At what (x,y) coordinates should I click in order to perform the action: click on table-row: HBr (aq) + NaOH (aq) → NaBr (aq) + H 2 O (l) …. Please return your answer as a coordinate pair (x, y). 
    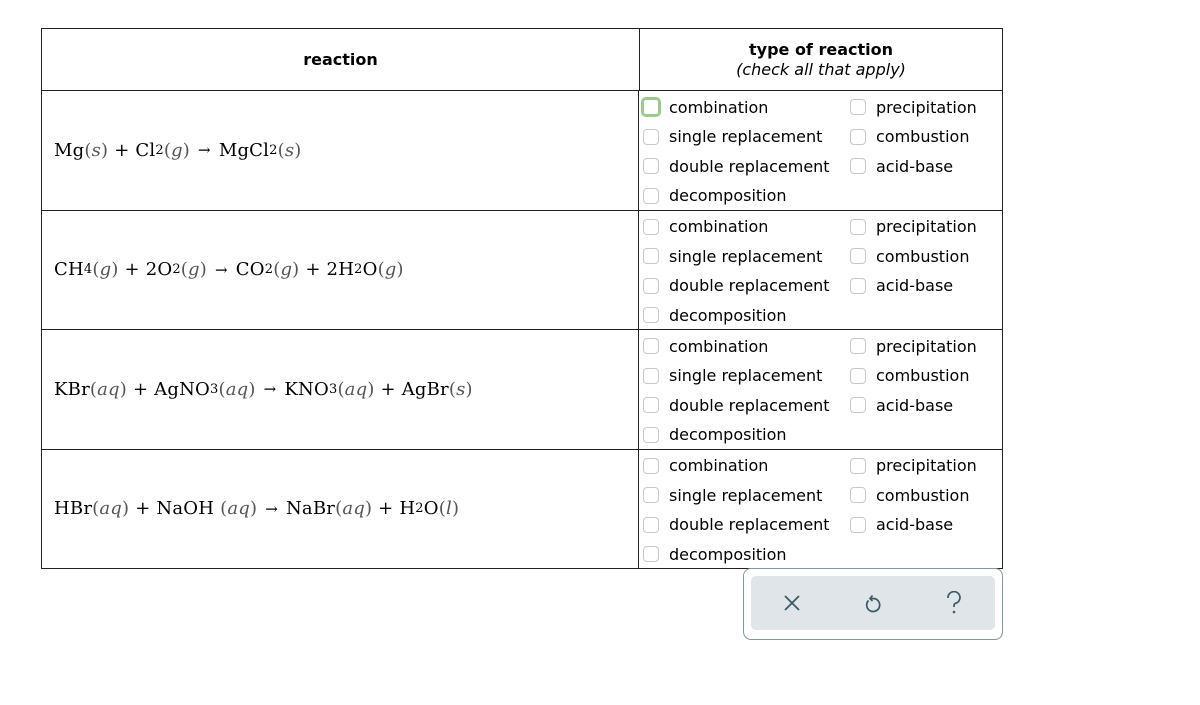
    Looking at the image, I should click on (522, 509).